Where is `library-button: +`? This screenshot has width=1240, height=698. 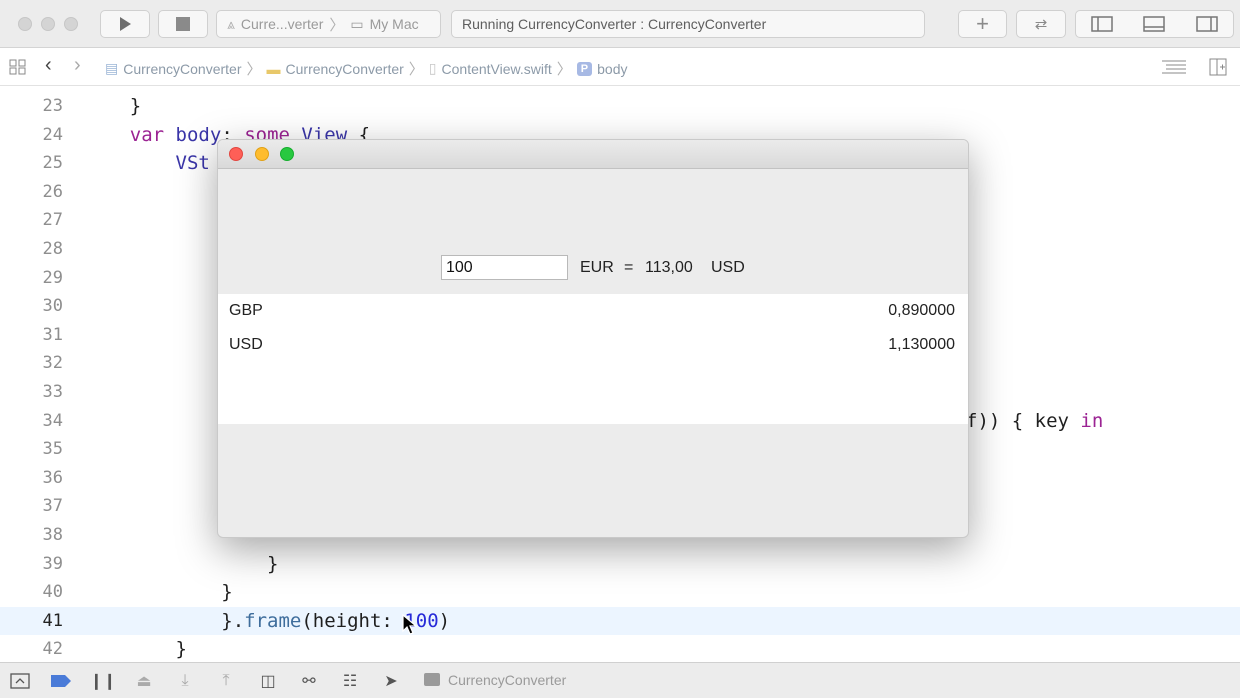
library-button: + is located at coordinates (982, 24).